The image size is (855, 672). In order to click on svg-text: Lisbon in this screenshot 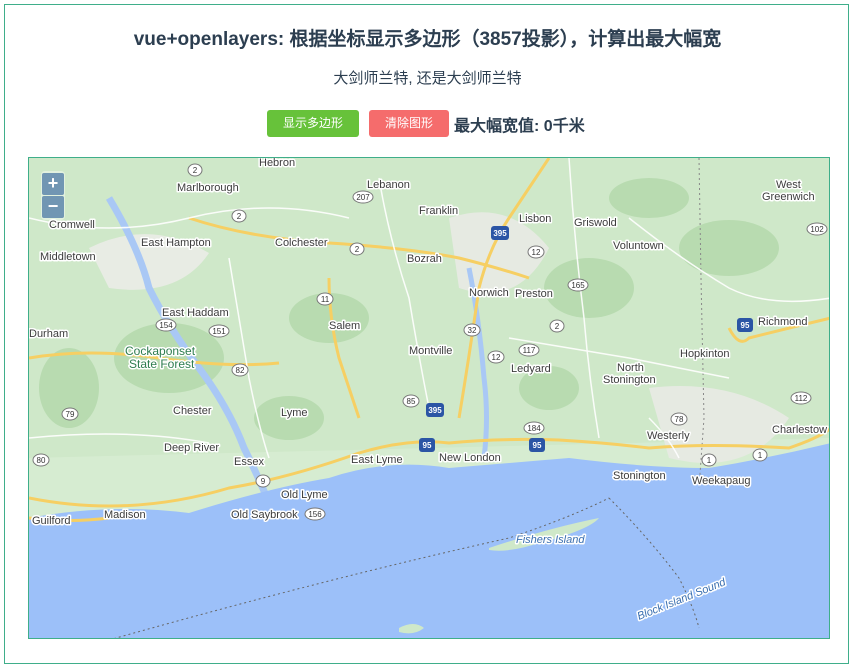, I will do `click(535, 219)`.